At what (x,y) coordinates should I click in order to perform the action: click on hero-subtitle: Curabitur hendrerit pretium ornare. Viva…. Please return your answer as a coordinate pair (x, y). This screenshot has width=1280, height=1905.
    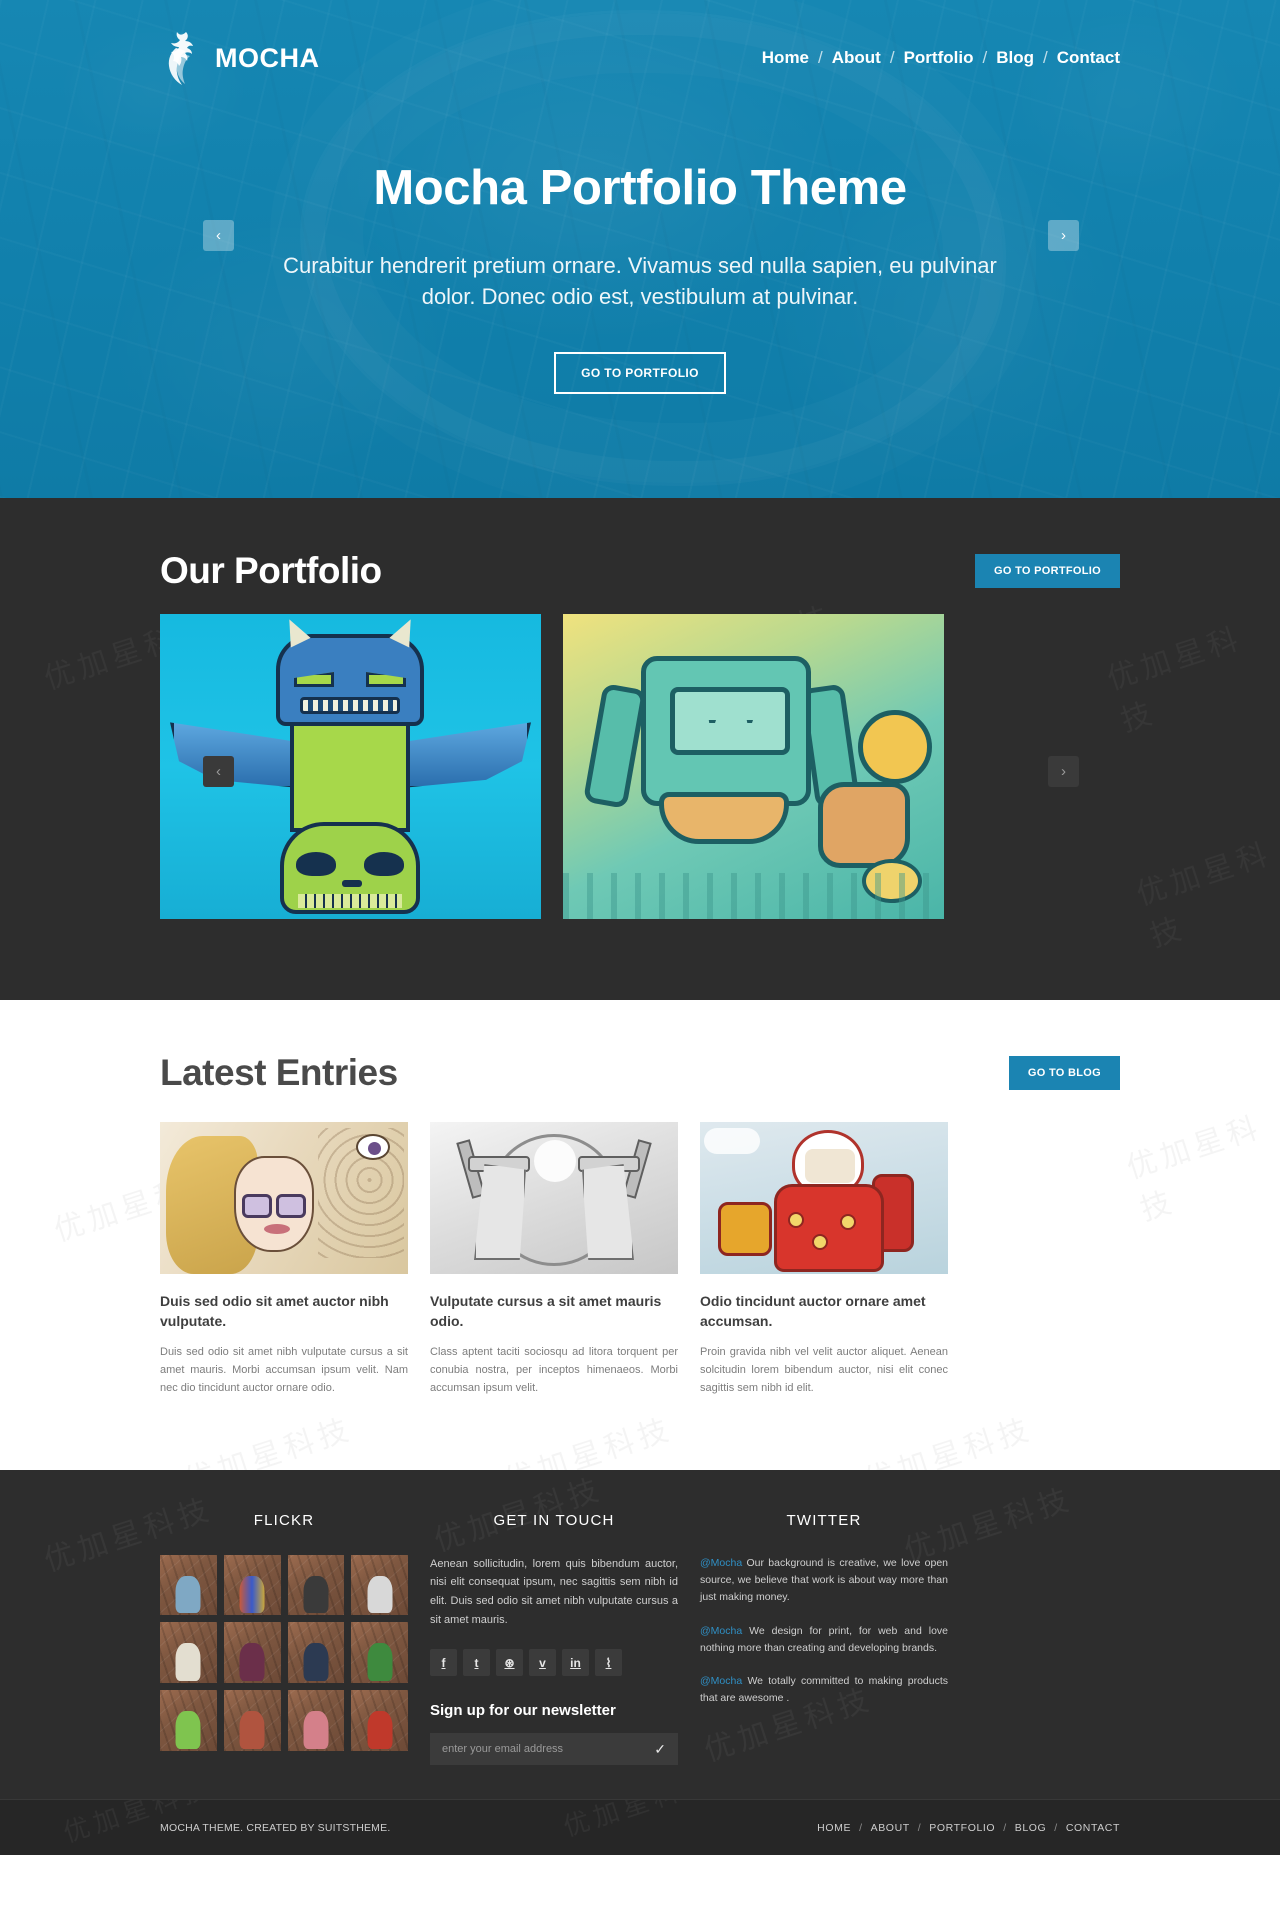
    Looking at the image, I should click on (640, 281).